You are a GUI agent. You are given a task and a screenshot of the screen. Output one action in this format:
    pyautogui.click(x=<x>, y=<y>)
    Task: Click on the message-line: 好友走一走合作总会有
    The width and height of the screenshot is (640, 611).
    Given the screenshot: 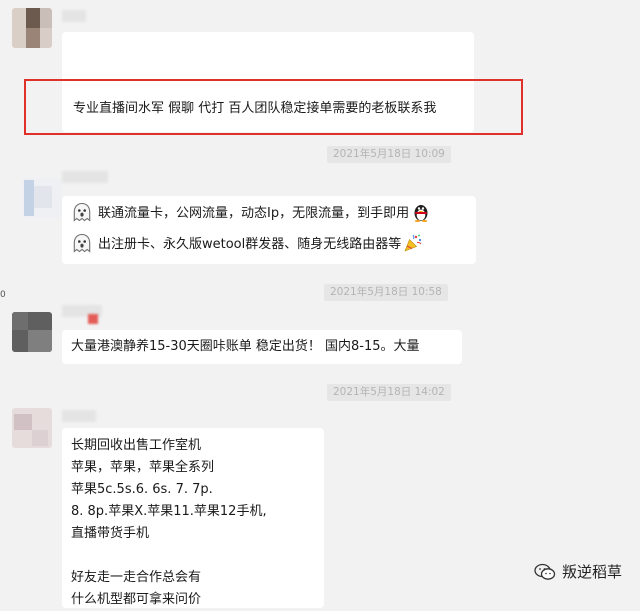 What is the action you would take?
    pyautogui.click(x=136, y=577)
    